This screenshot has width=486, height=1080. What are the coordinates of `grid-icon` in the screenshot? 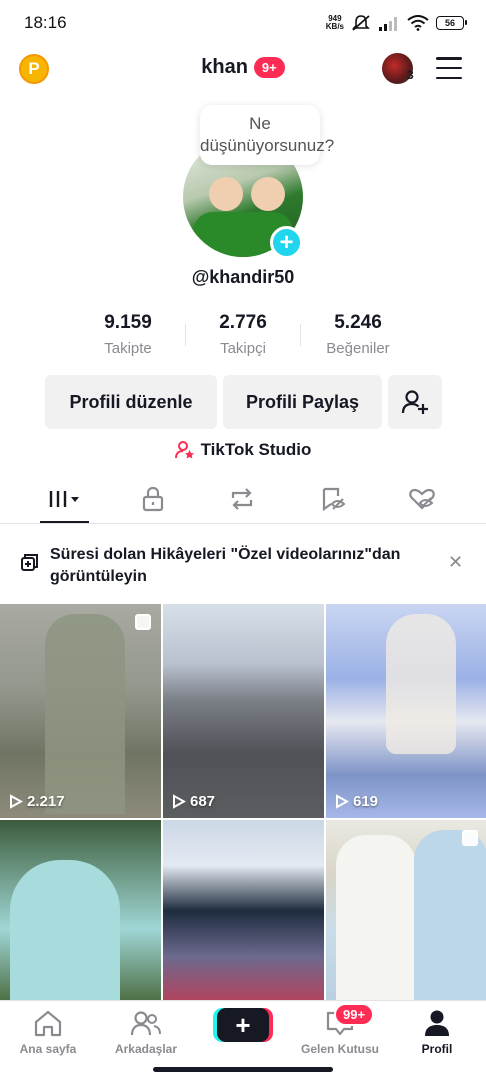 It's located at (64, 499).